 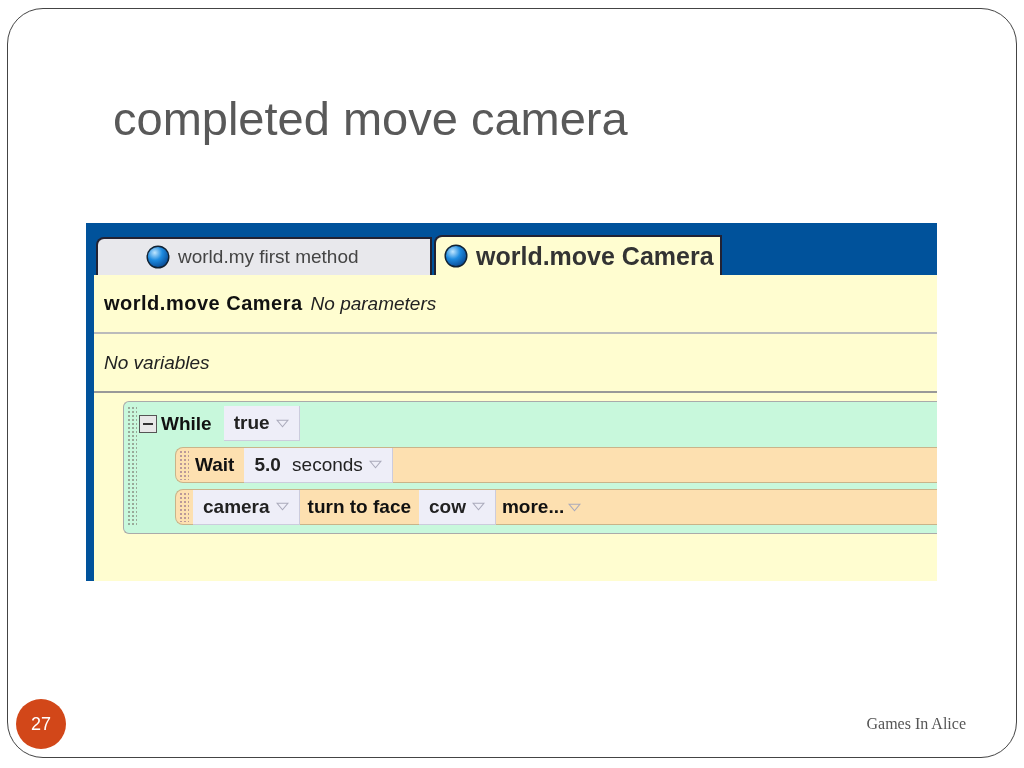 I want to click on parameters-label: No parameters, so click(x=373, y=303).